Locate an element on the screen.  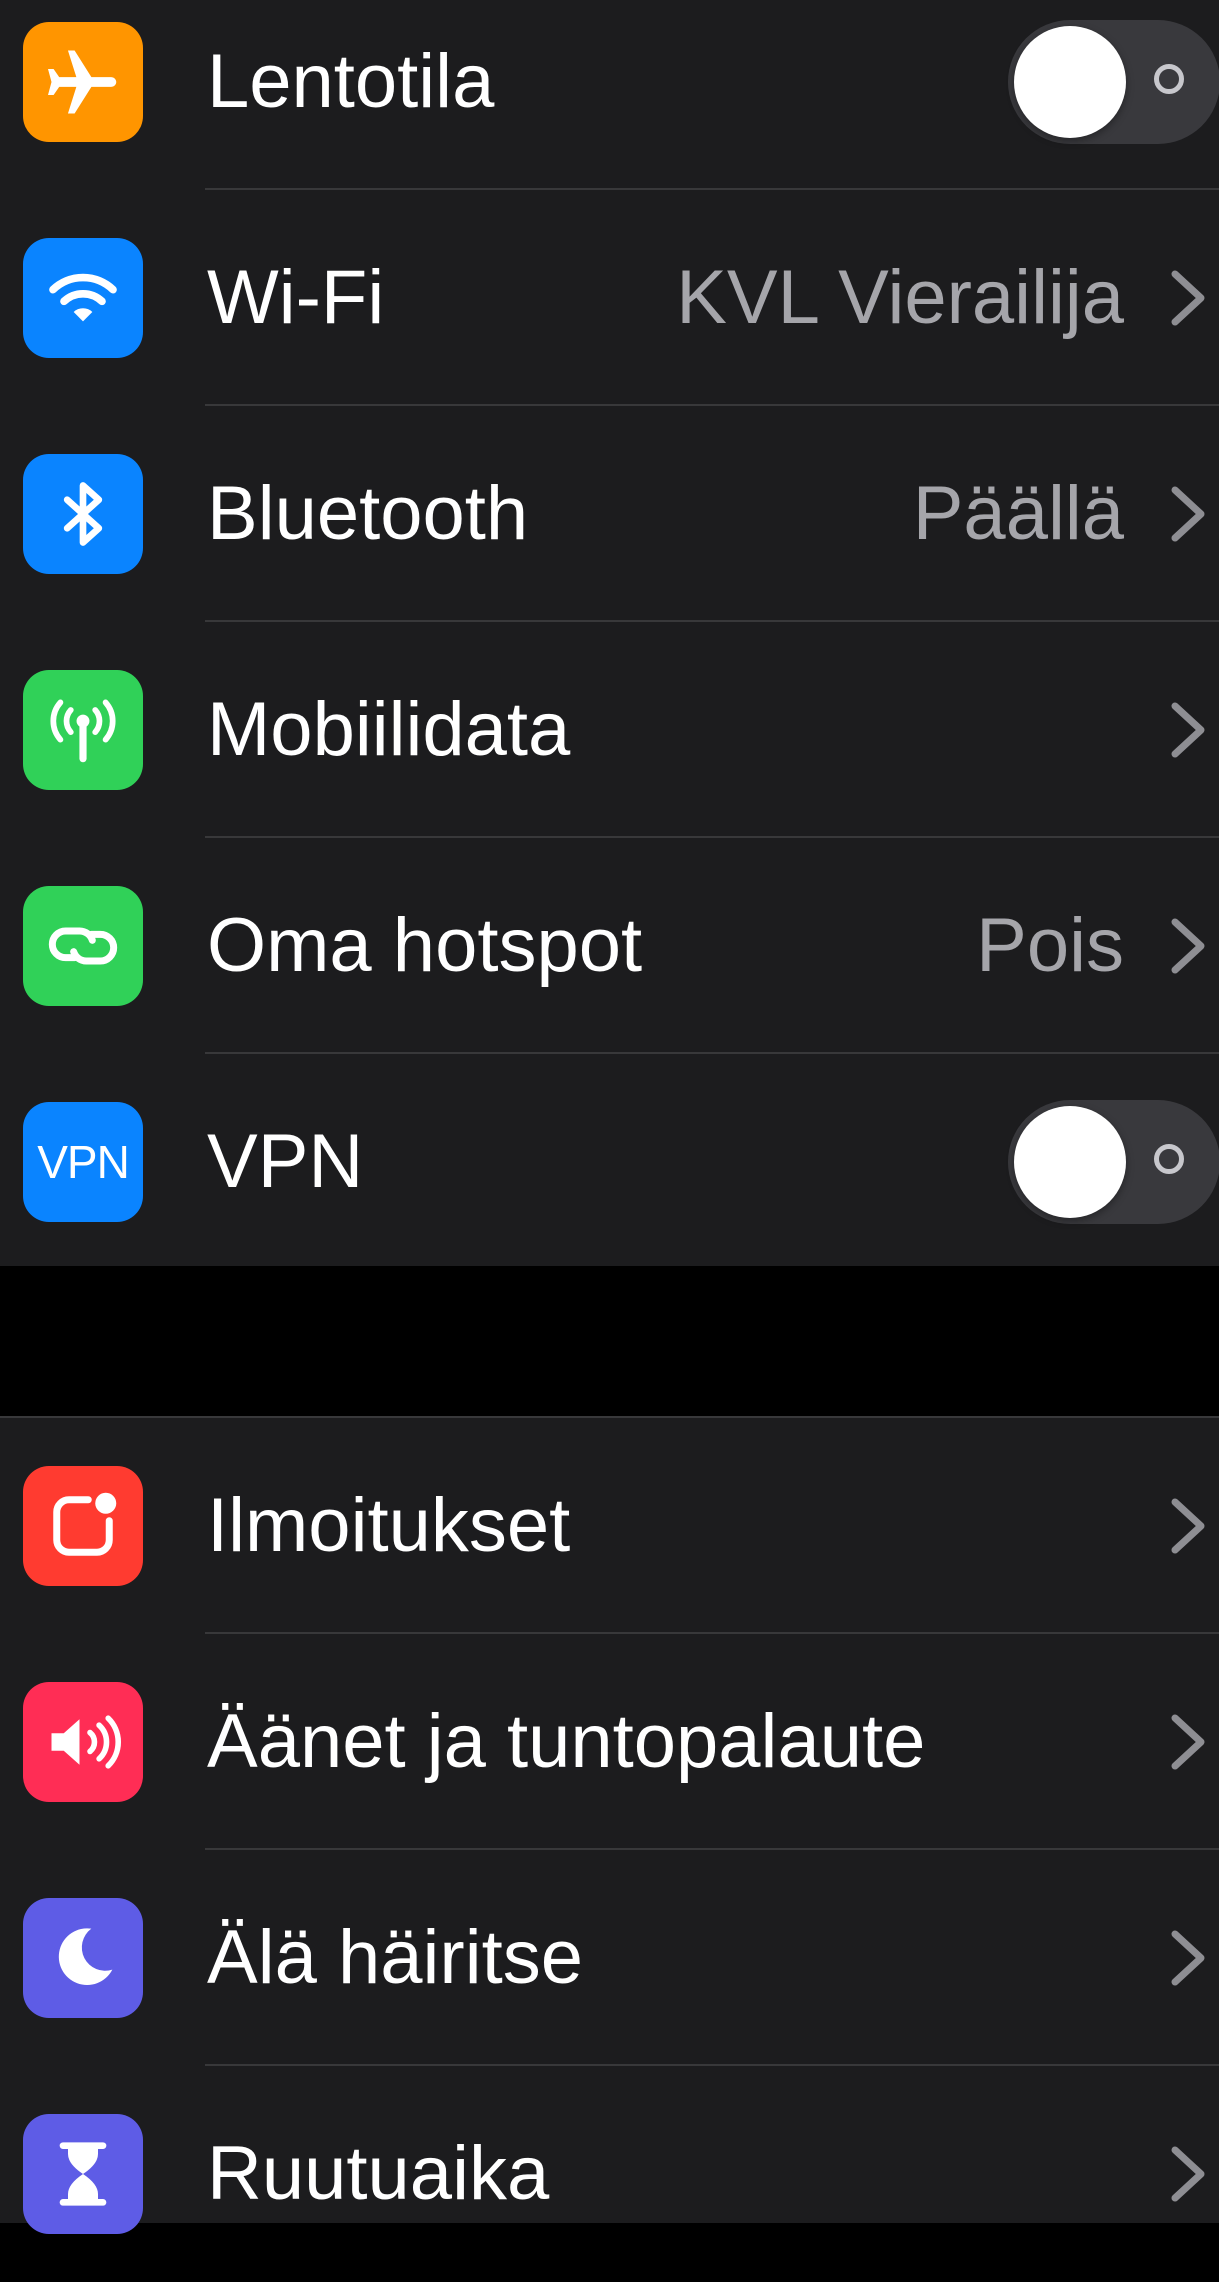
settings-row-screen-time: Ruutuaika is located at coordinates (609, 2174).